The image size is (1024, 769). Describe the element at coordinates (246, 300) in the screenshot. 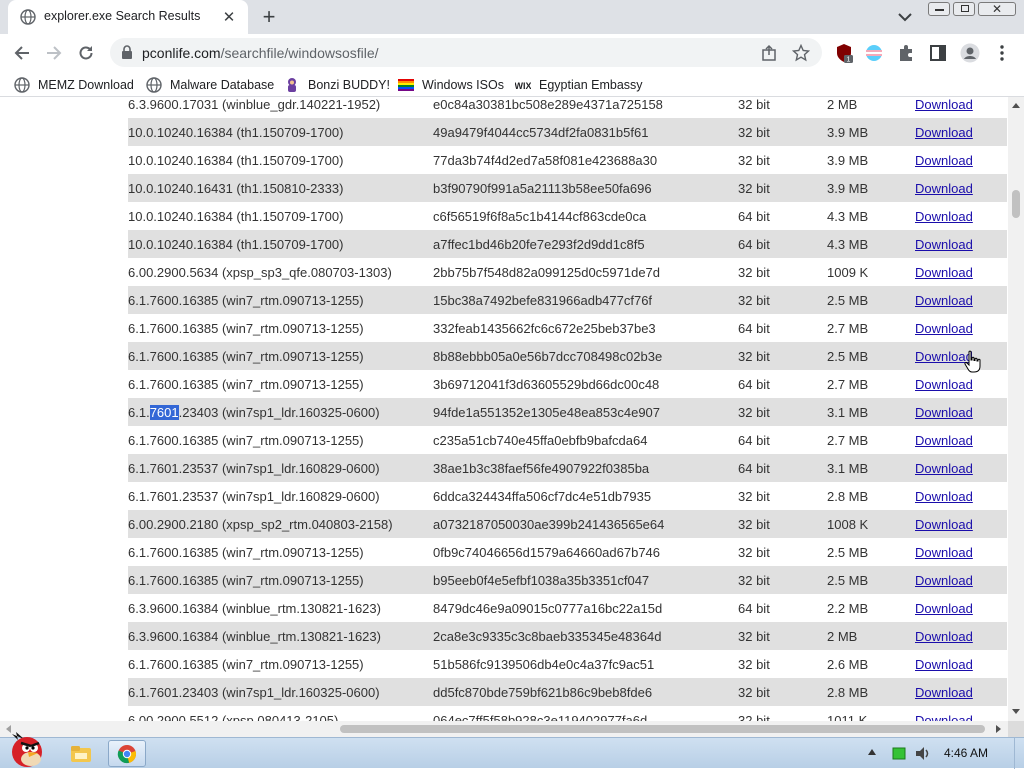

I see `file-version: 6.1.7600.16385 (win7_rtm.090713-1255)` at that location.